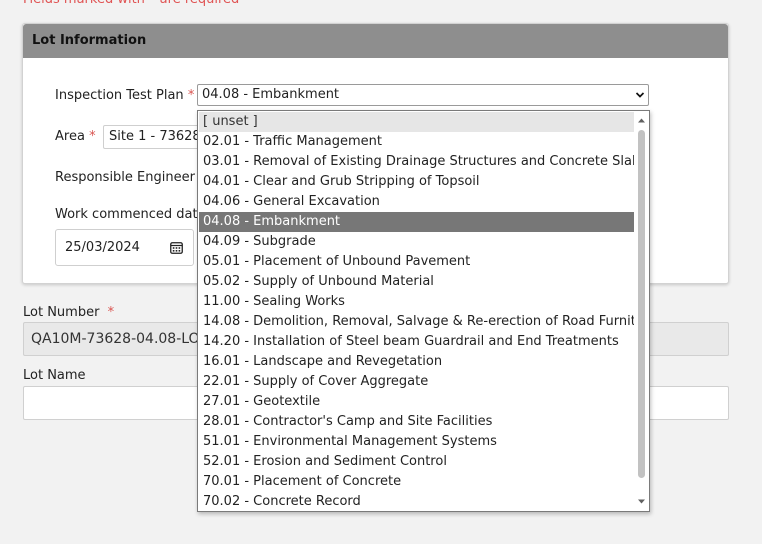 This screenshot has width=762, height=544. I want to click on dropdown-option: 52.01 - Erosion and Sediment Control, so click(416, 462).